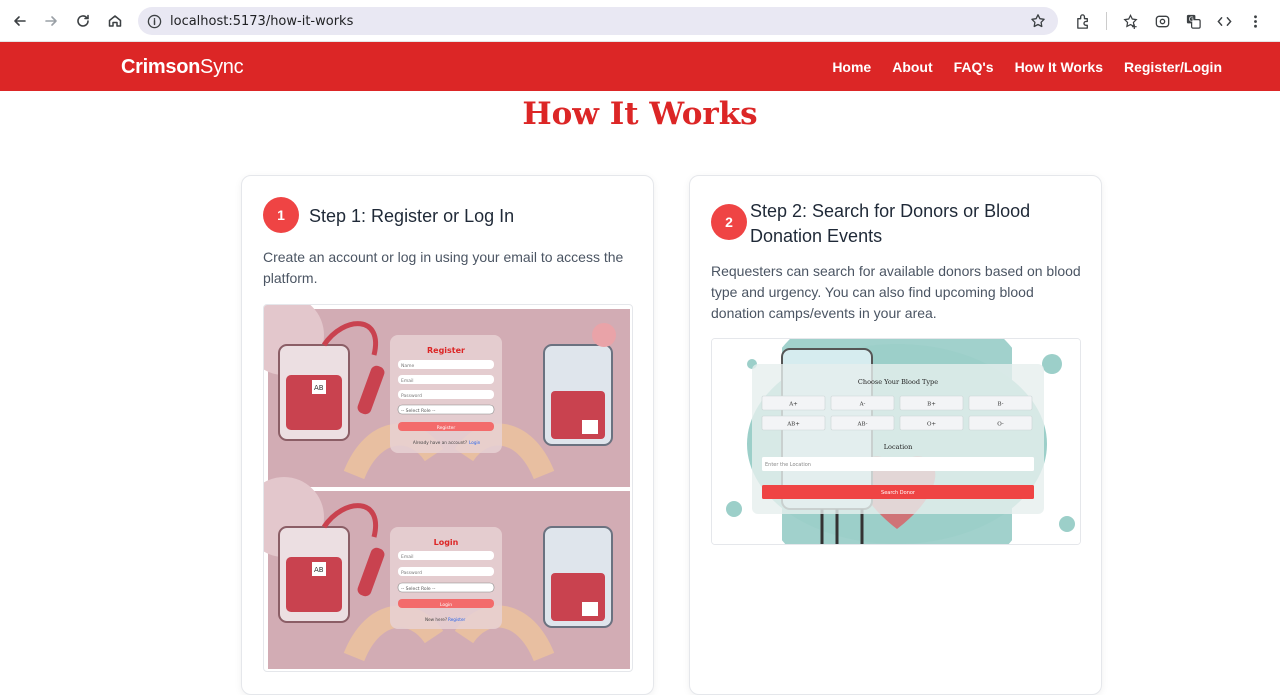 This screenshot has height=695, width=1280. I want to click on blood-type-label: A+, so click(793, 405).